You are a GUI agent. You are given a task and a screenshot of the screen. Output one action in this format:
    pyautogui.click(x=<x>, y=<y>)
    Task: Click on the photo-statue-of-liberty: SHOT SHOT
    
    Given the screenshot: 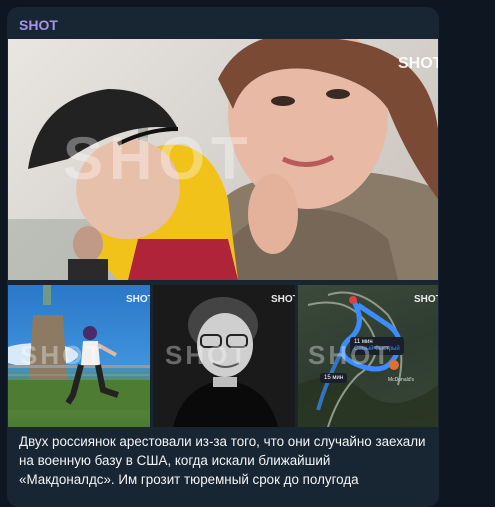 What is the action you would take?
    pyautogui.click(x=79, y=356)
    